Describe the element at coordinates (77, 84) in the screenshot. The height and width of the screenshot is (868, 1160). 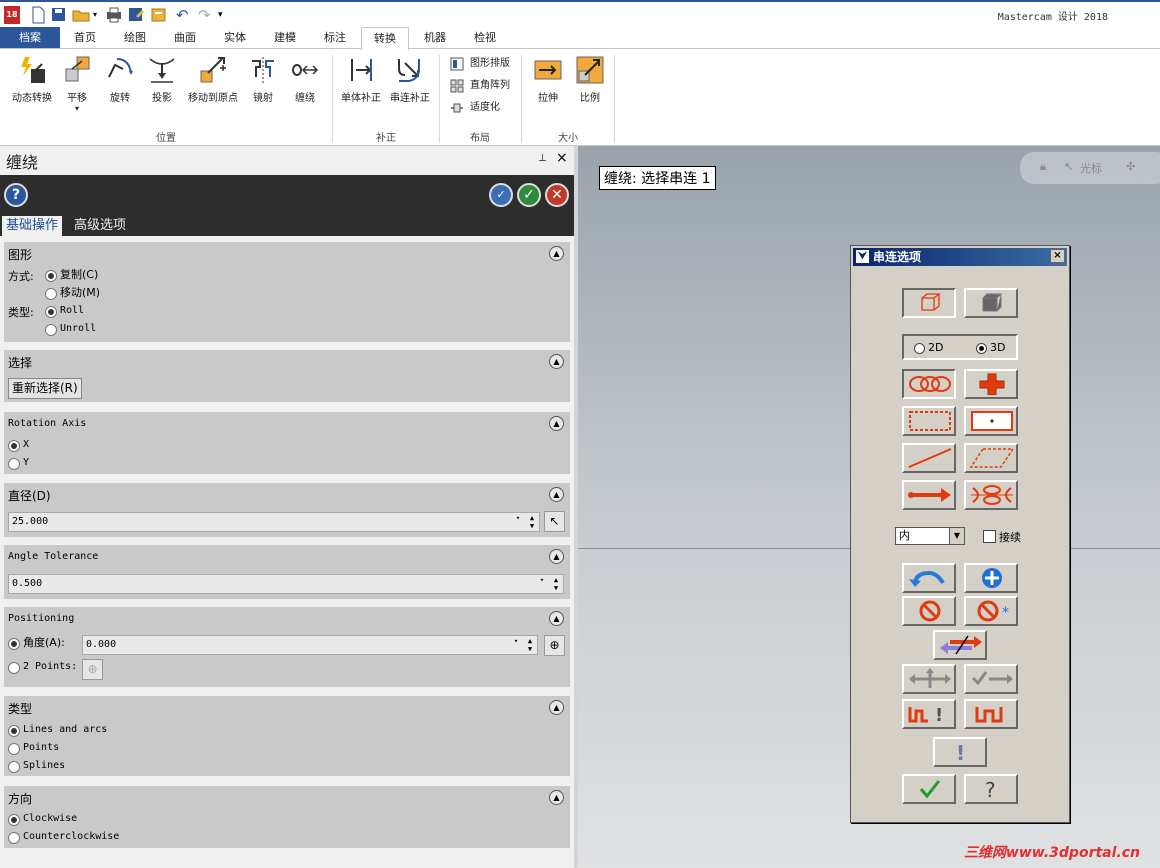
I see `translate-button: 平移 ▾` at that location.